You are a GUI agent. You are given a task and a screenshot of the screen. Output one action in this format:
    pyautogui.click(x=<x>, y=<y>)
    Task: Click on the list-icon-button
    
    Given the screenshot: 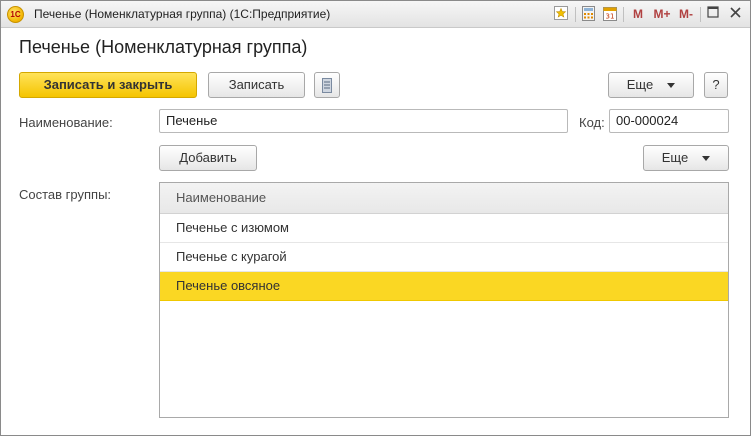 What is the action you would take?
    pyautogui.click(x=327, y=85)
    